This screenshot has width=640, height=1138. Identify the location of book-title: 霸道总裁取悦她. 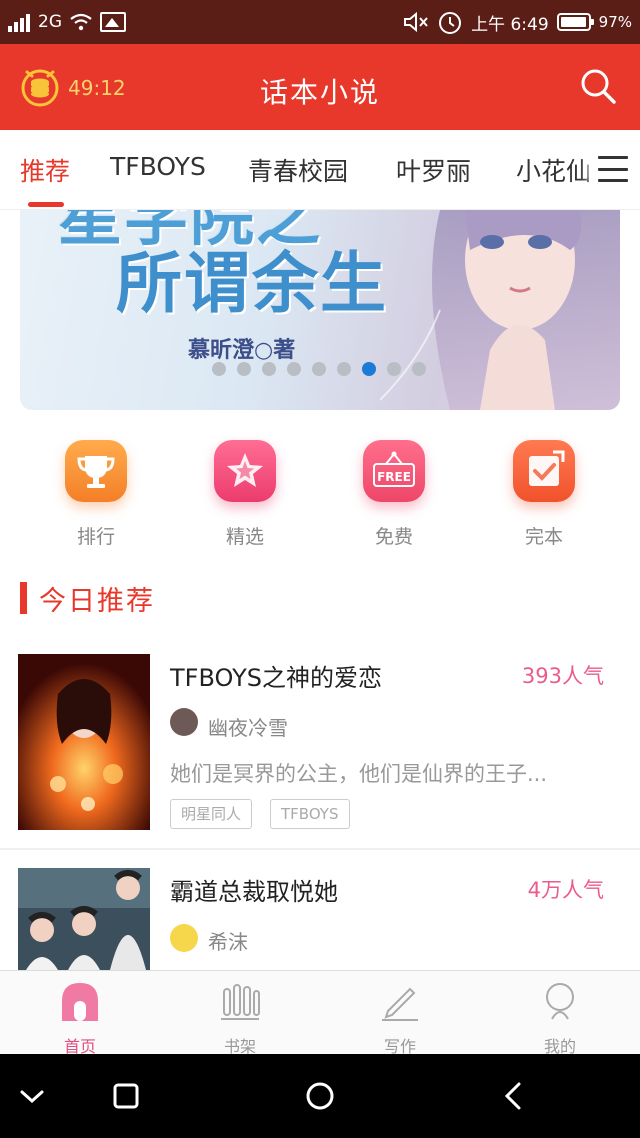
(254, 889).